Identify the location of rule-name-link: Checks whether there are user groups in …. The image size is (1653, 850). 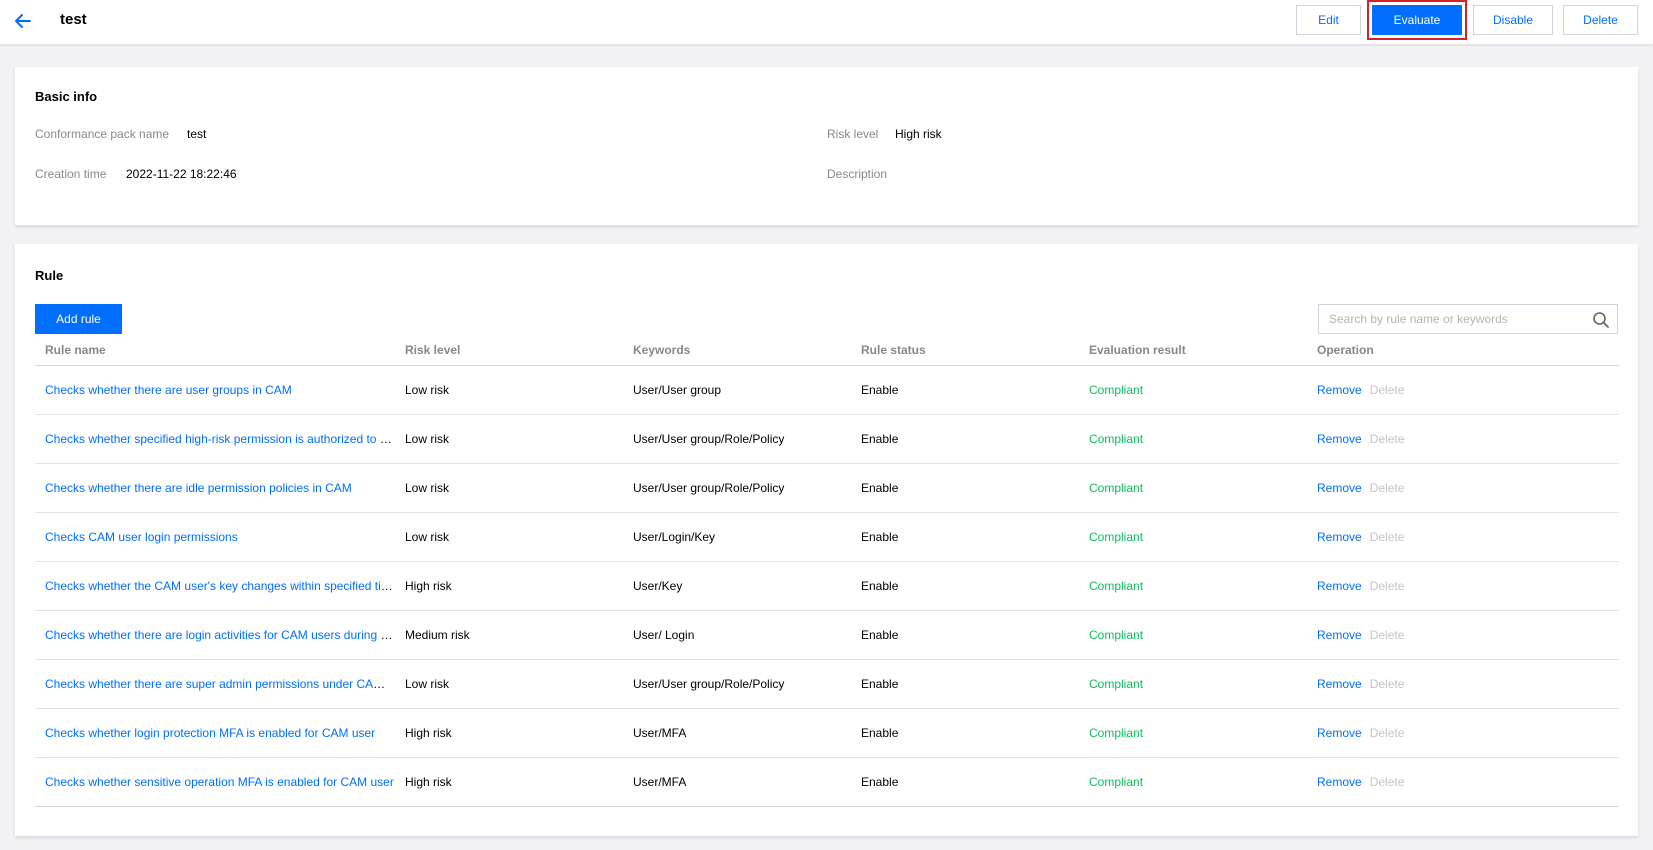
(168, 390).